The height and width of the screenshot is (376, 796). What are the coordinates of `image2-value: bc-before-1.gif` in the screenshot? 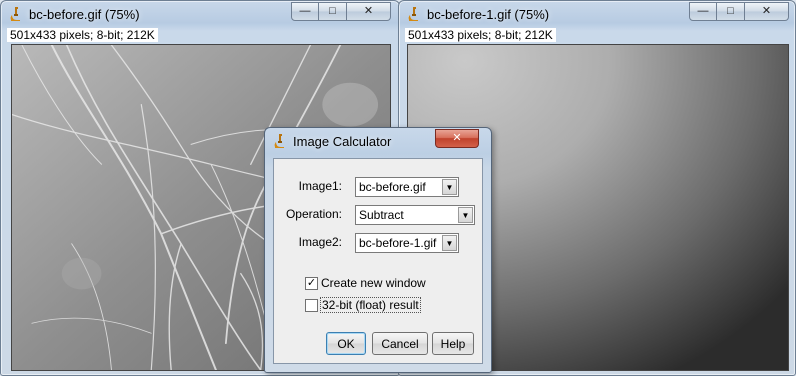 It's located at (398, 243).